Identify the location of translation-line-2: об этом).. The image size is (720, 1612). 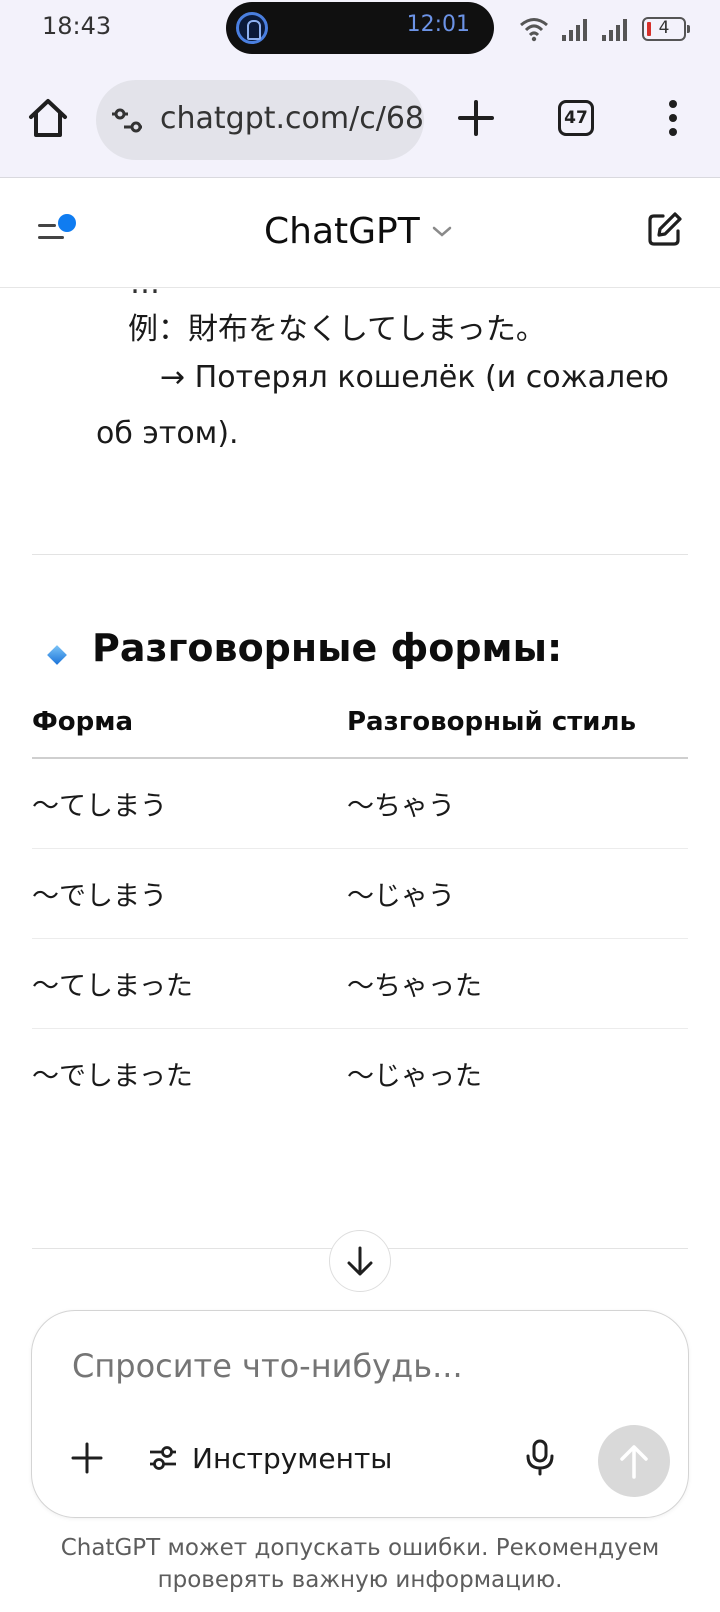
(167, 433).